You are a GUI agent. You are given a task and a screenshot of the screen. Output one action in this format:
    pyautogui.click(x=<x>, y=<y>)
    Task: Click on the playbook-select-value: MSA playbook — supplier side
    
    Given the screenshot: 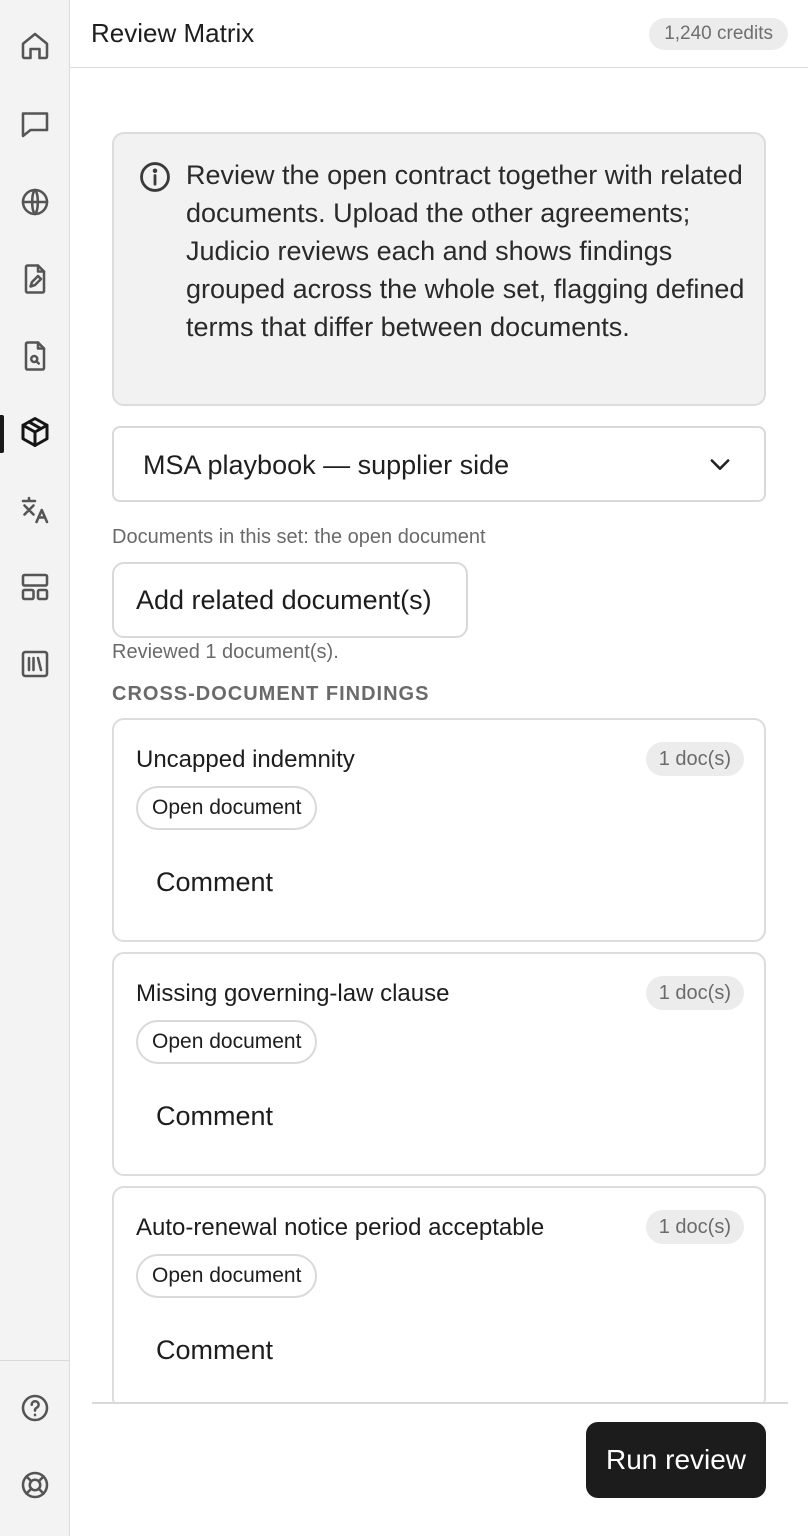 What is the action you would take?
    pyautogui.click(x=326, y=465)
    